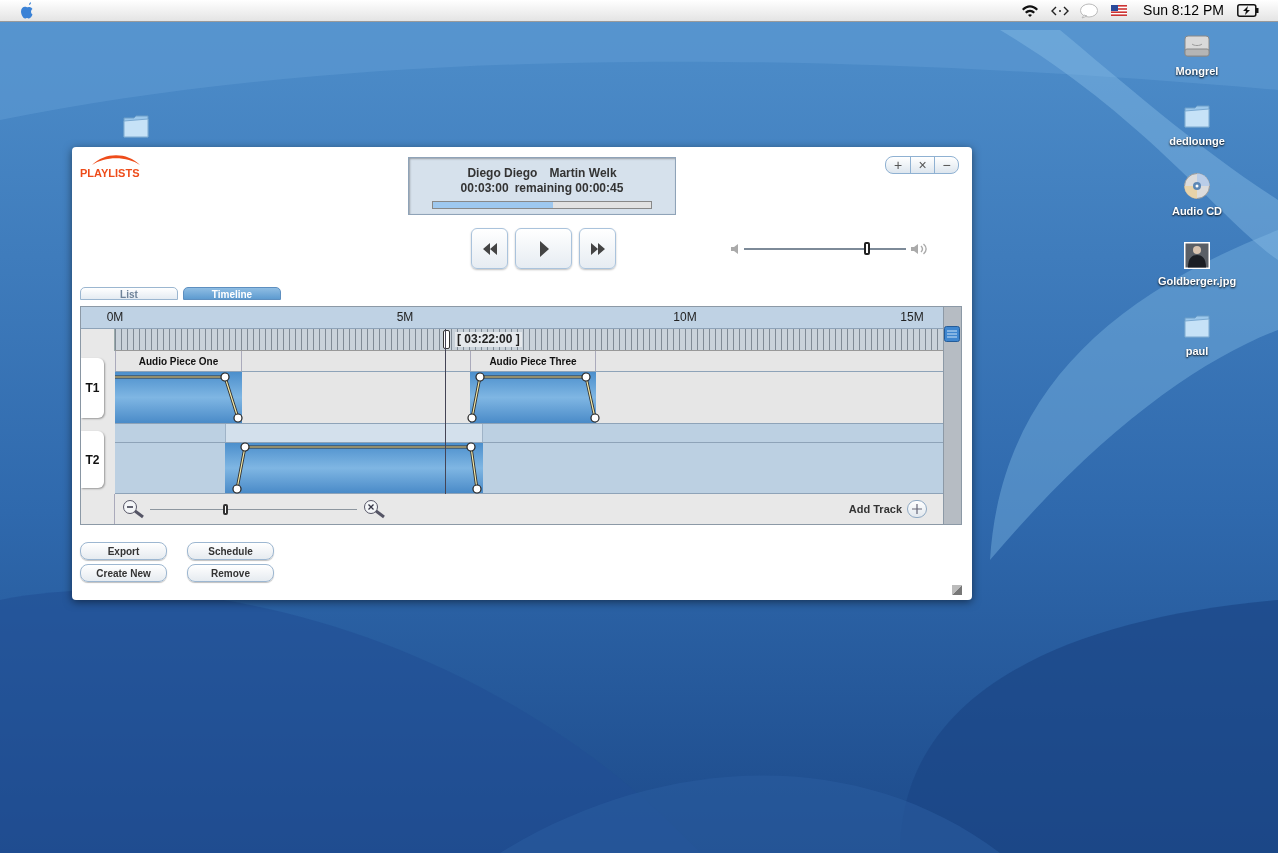 This screenshot has height=853, width=1278. What do you see at coordinates (898, 165) in the screenshot?
I see `window-button: +` at bounding box center [898, 165].